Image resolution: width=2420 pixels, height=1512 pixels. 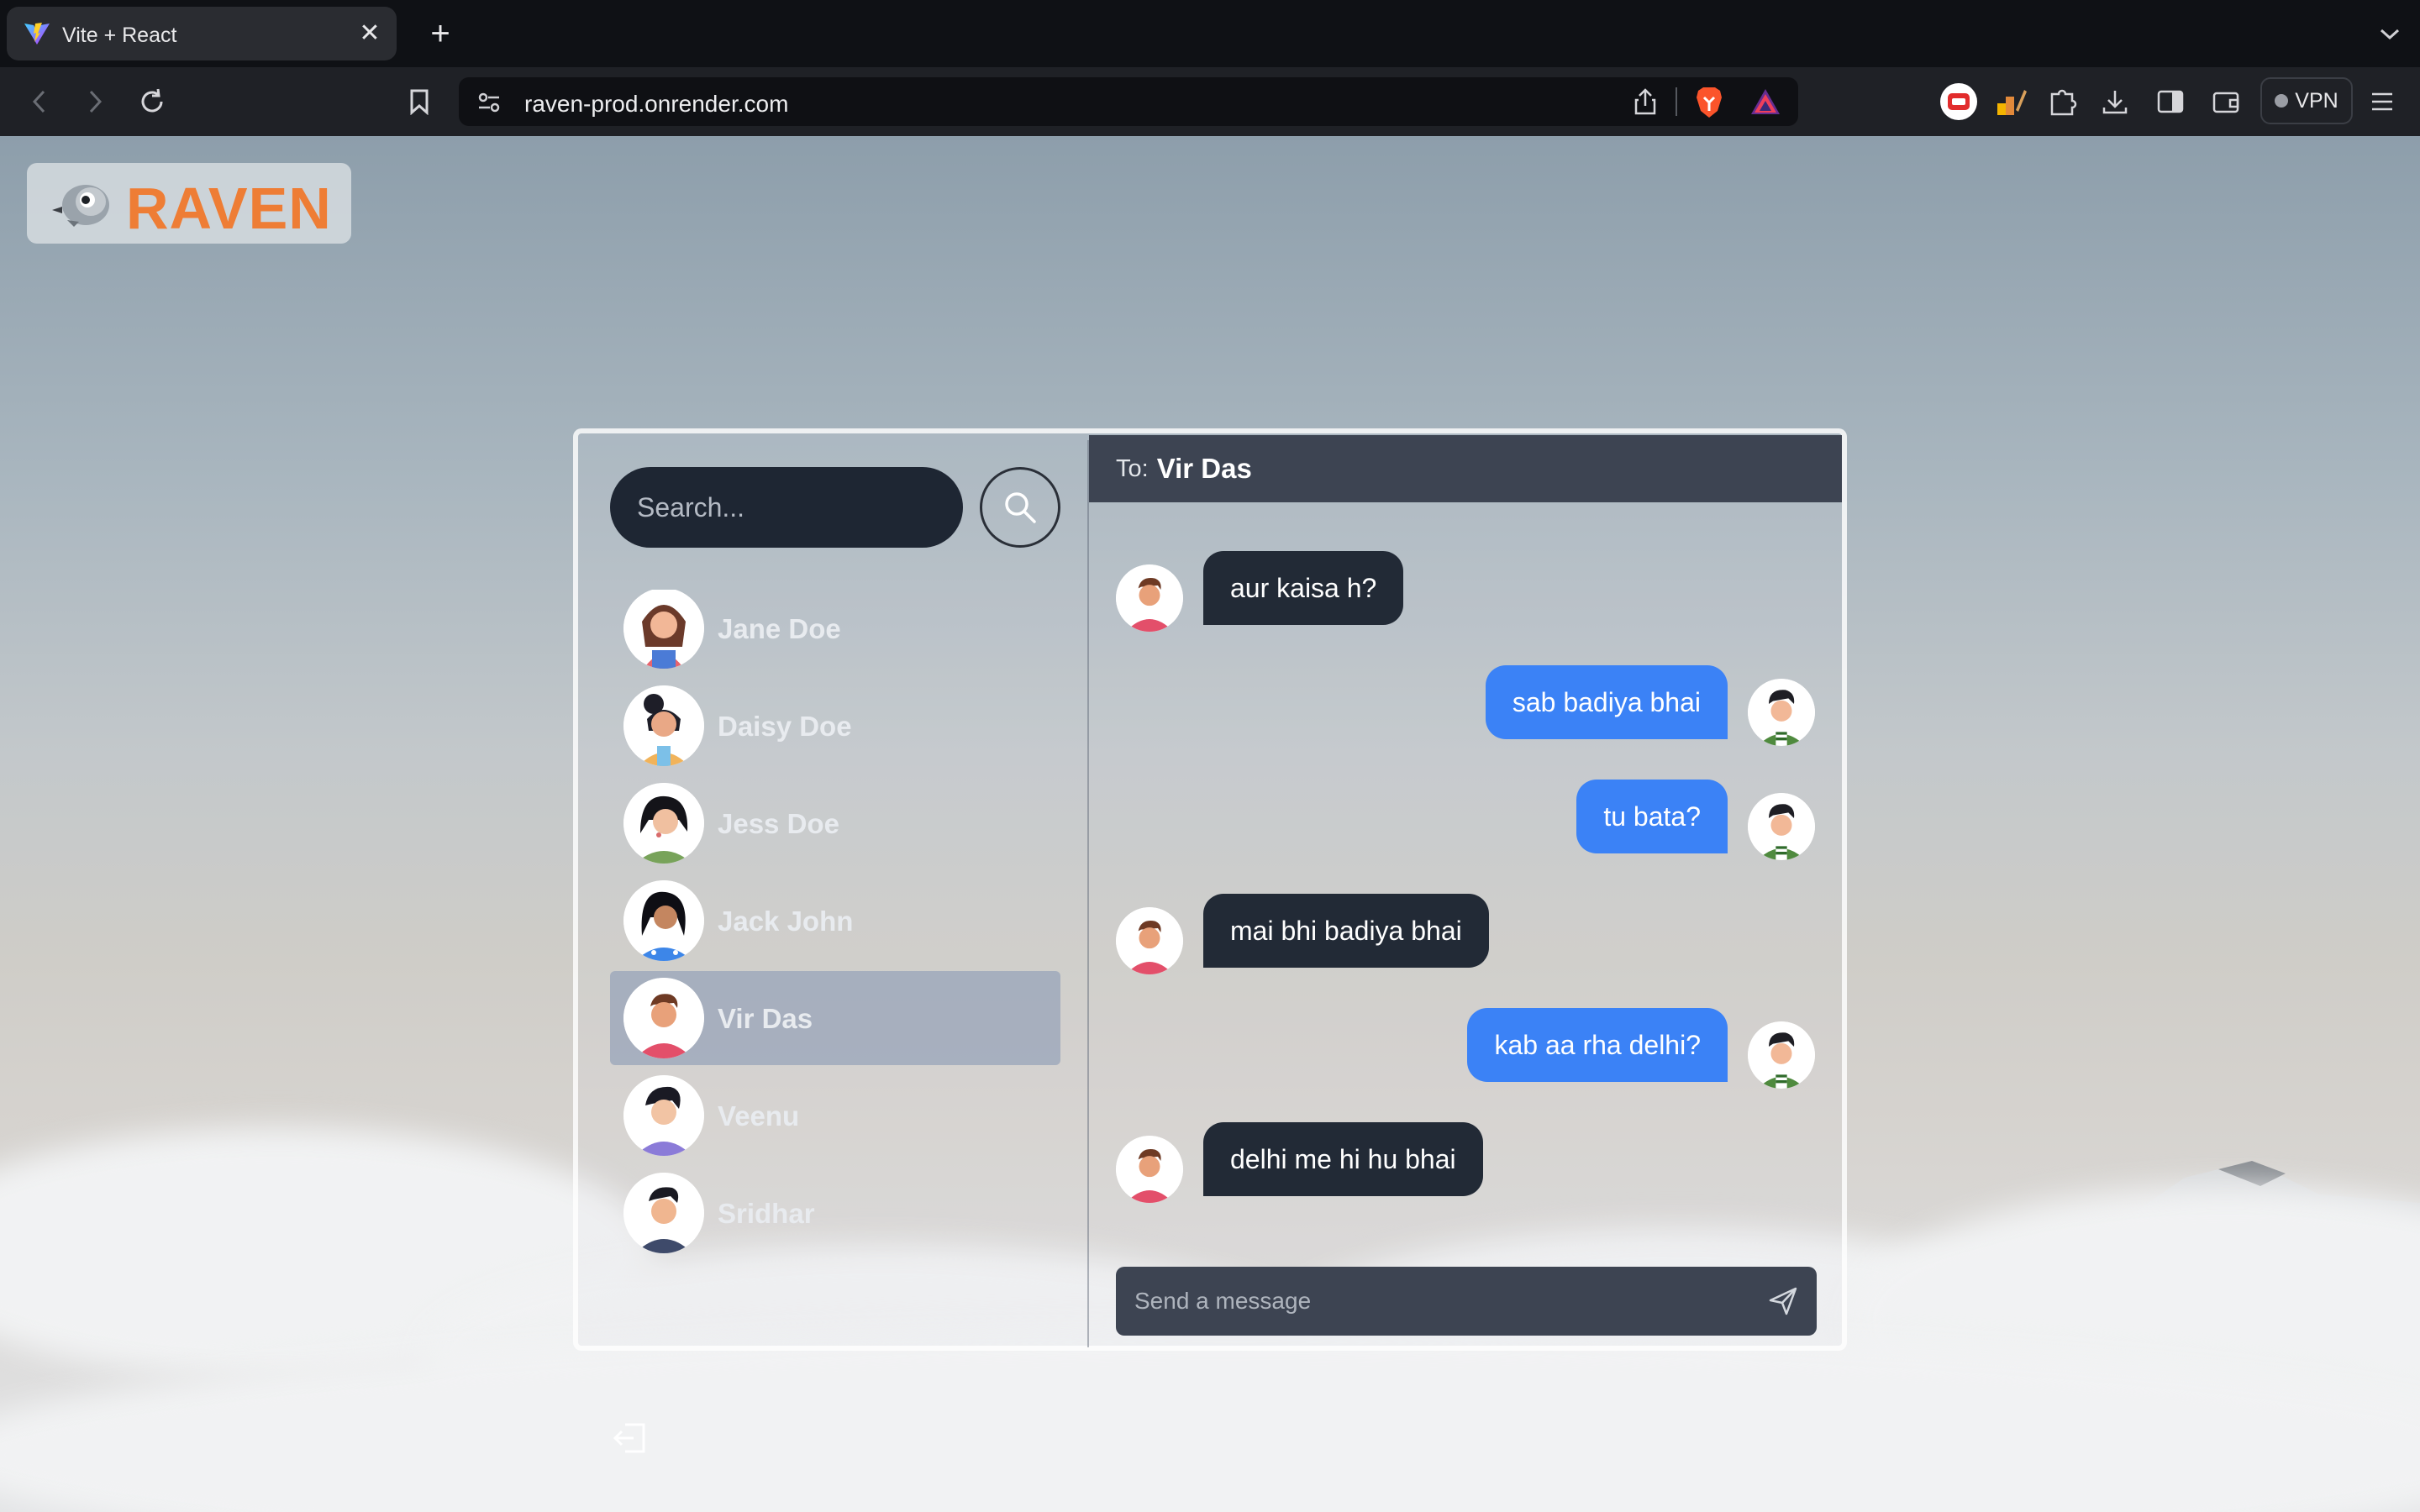 I want to click on sidebar-toggle-icon, so click(x=2170, y=102).